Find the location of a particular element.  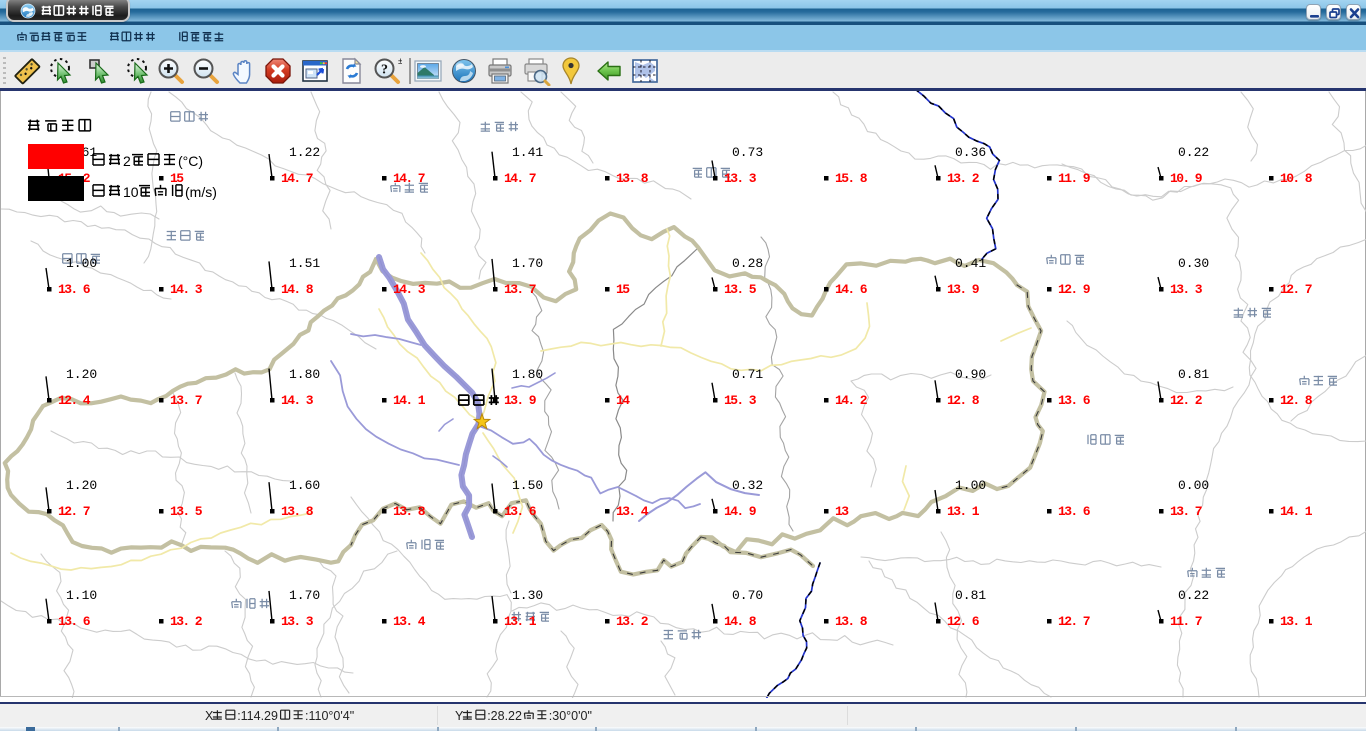

svg-text: :30°0'0" is located at coordinates (570, 716).